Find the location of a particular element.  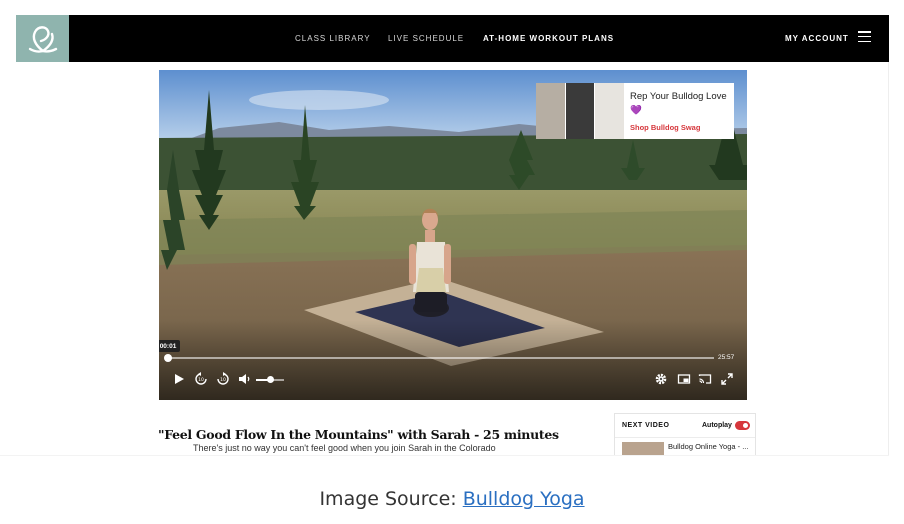

content-border is located at coordinates (888, 259).